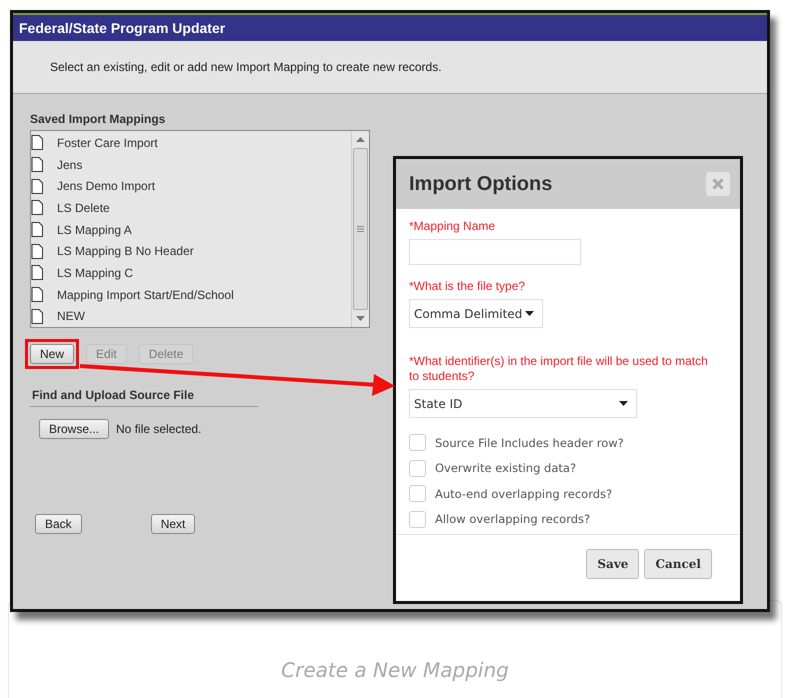  Describe the element at coordinates (191, 229) in the screenshot. I see `list-item: LS Mapping A` at that location.